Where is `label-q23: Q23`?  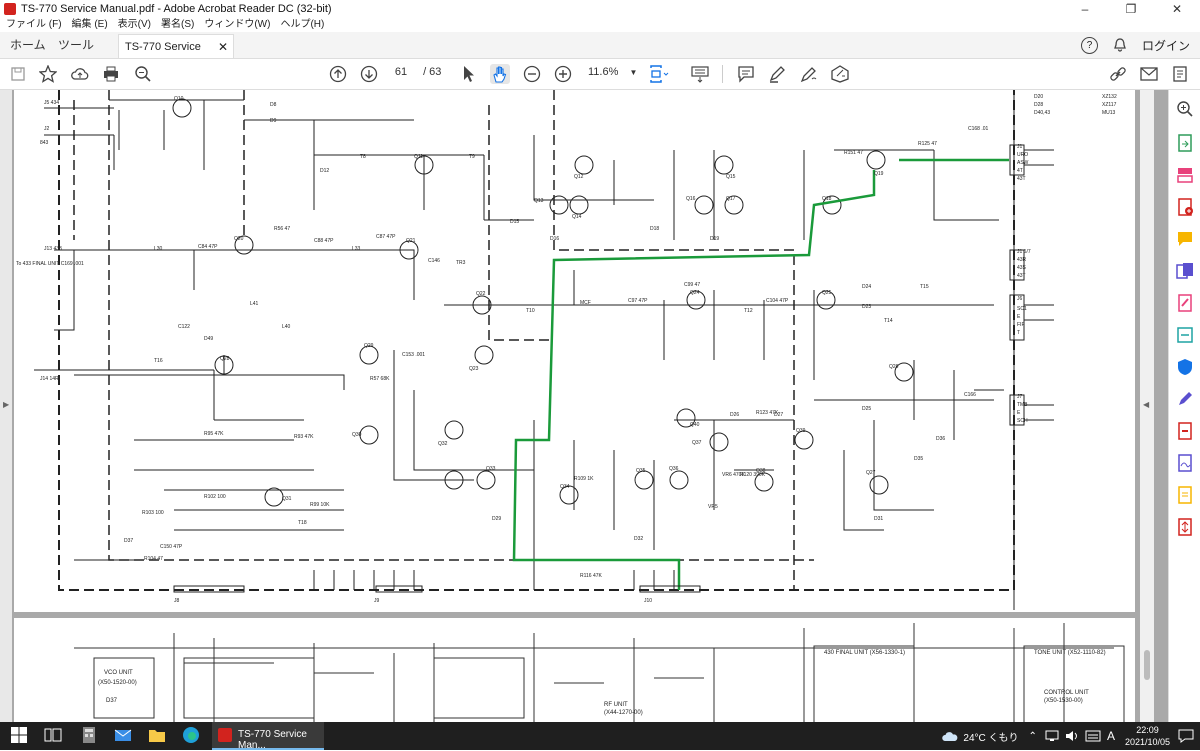
label-q23: Q23 is located at coordinates (474, 369).